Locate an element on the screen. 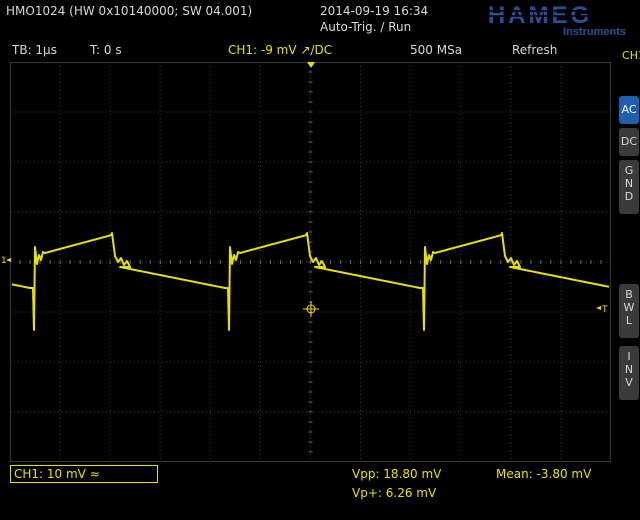 This screenshot has width=640, height=520. trigger-time: T: 0 s is located at coordinates (106, 50).